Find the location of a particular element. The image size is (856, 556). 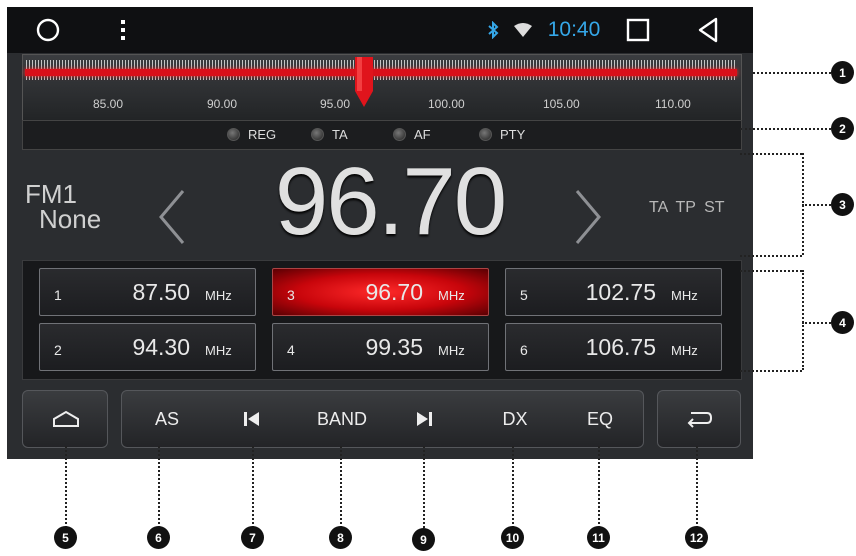

preset-2: 2 94.30 MHz is located at coordinates (147, 347).